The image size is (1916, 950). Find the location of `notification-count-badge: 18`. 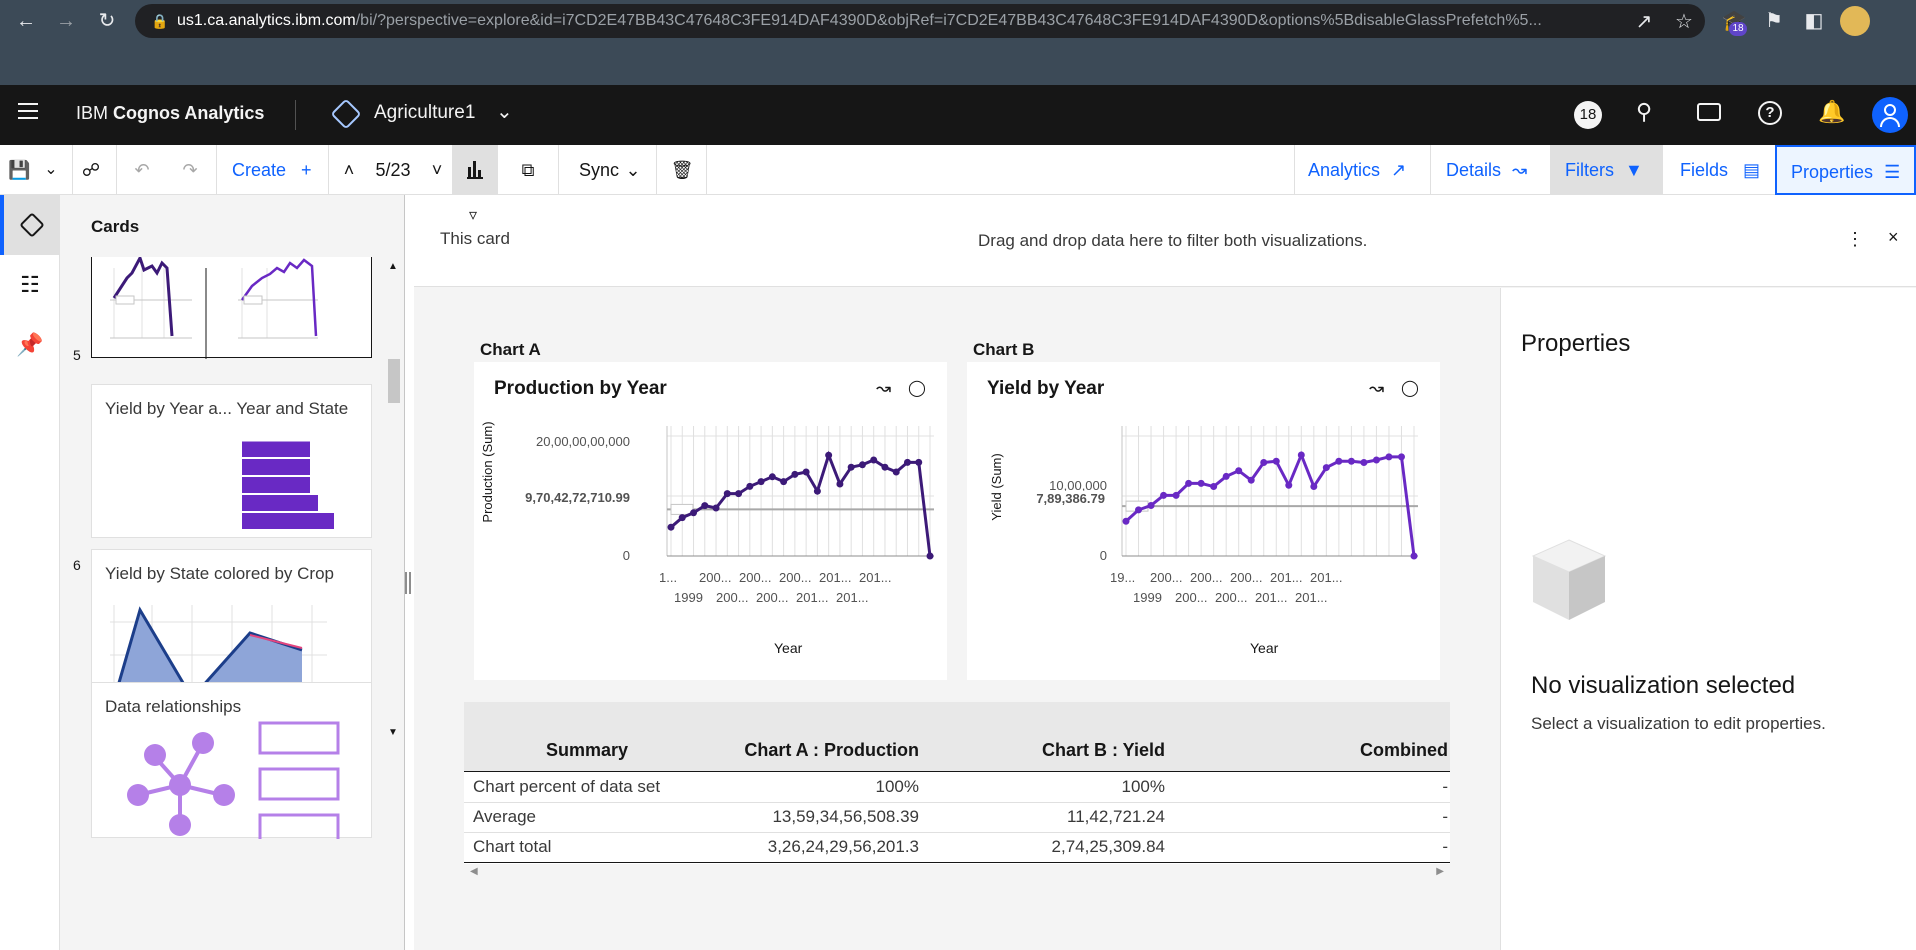

notification-count-badge: 18 is located at coordinates (1588, 115).